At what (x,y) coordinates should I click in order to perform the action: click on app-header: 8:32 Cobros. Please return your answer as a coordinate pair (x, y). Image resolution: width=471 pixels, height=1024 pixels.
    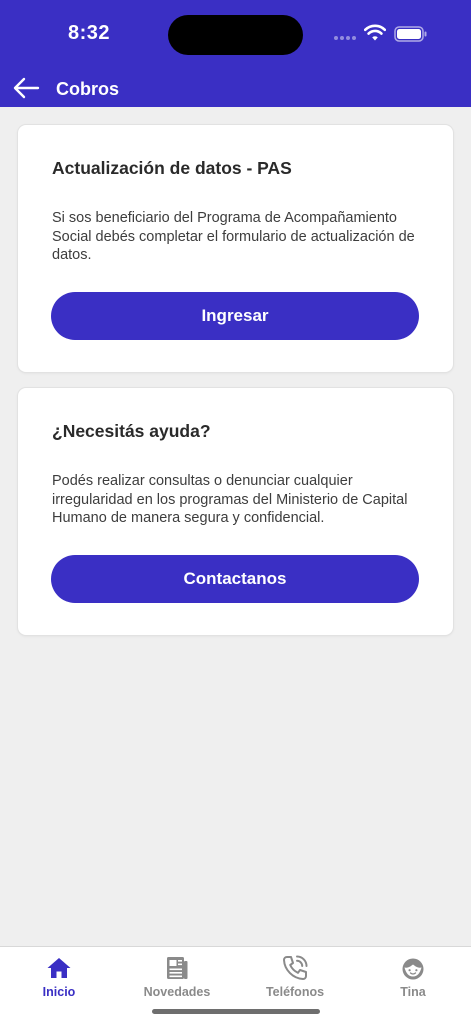
    Looking at the image, I should click on (235, 53).